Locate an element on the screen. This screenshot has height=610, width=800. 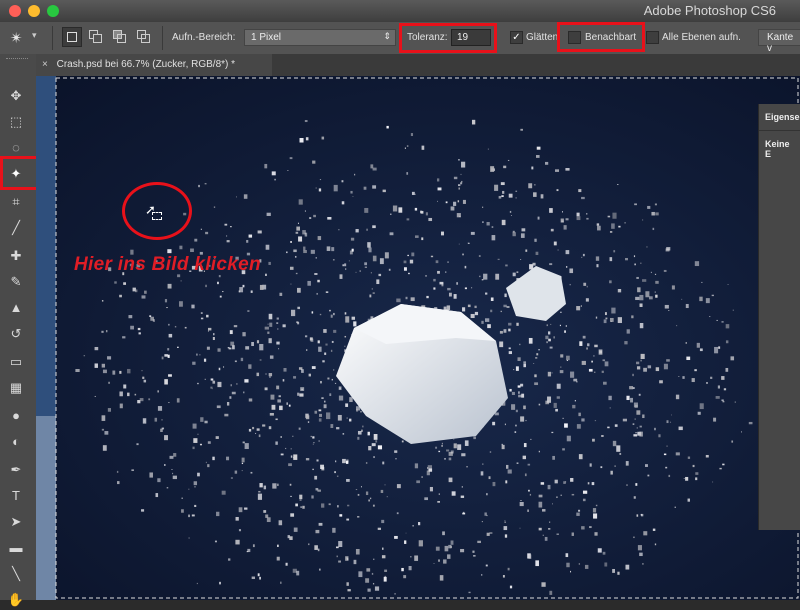
antialias-label: Glätten is located at coordinates (542, 37).